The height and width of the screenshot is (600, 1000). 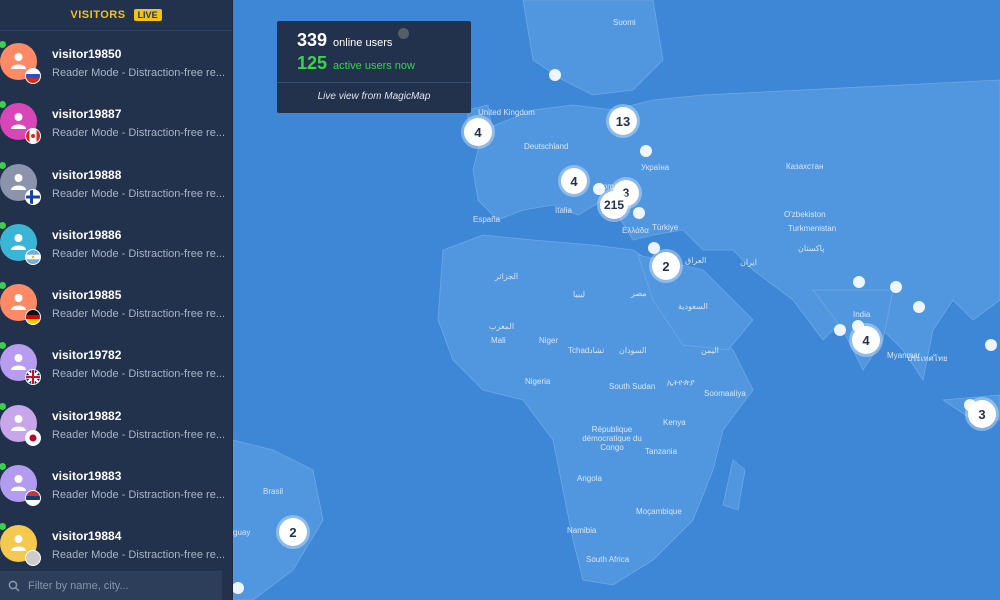 What do you see at coordinates (582, 530) in the screenshot?
I see `map-label: Namibia` at bounding box center [582, 530].